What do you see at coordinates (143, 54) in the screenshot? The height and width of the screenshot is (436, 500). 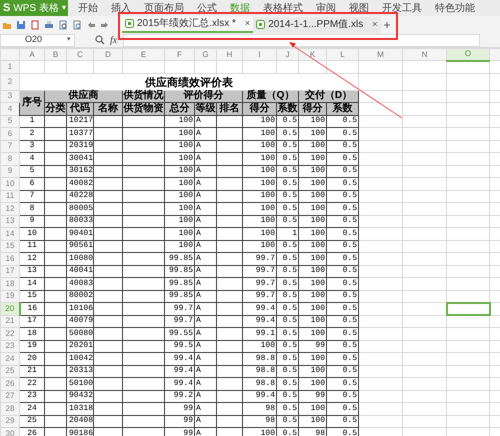 I see `column-header: E` at bounding box center [143, 54].